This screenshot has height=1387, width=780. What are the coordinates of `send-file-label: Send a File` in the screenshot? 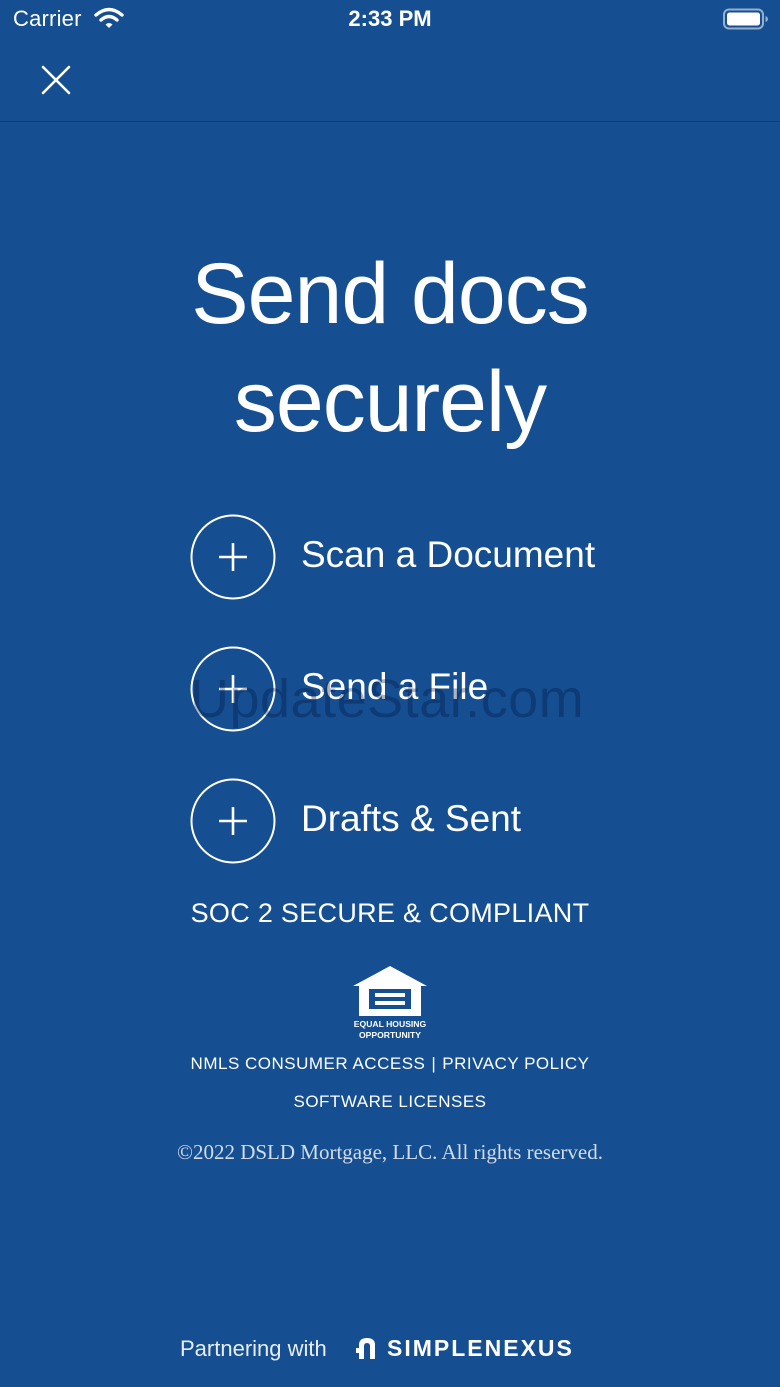 It's located at (395, 686).